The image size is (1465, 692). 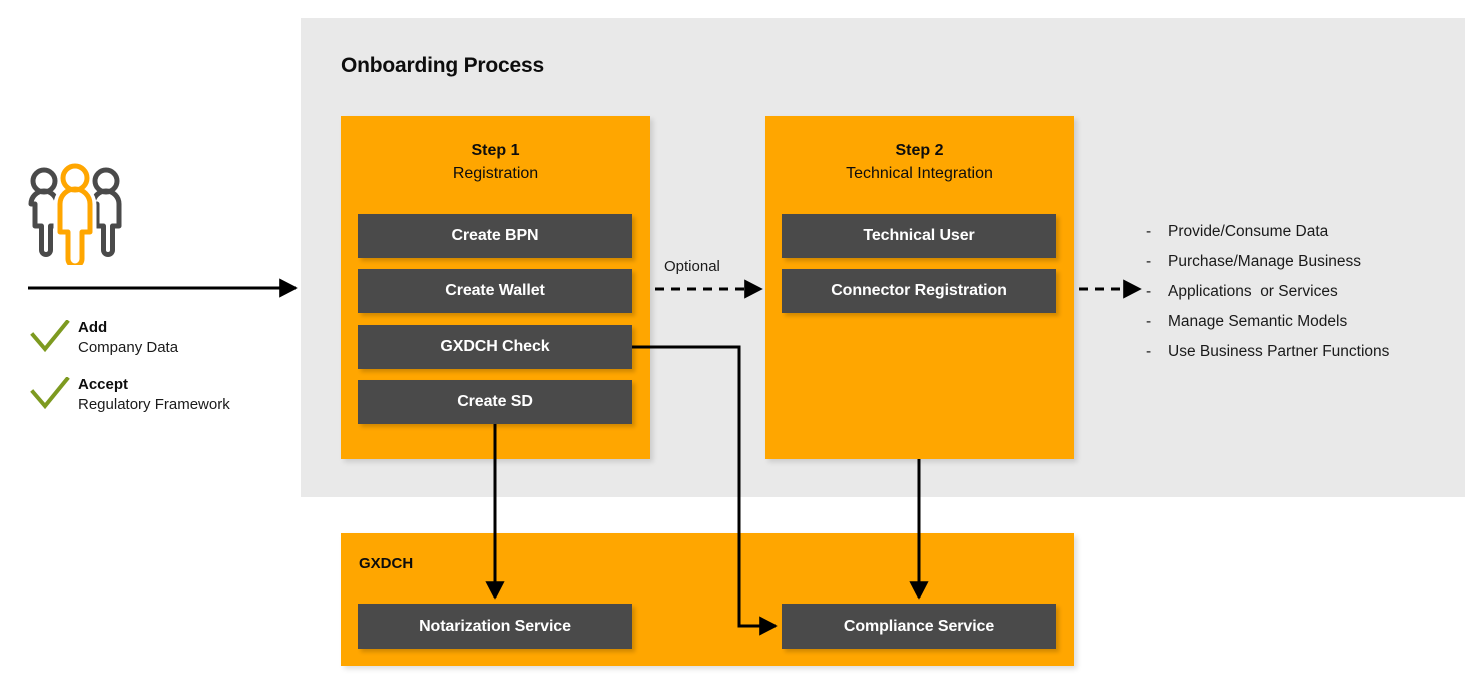 I want to click on button-gxdch-check: GXDCH Check, so click(x=495, y=347).